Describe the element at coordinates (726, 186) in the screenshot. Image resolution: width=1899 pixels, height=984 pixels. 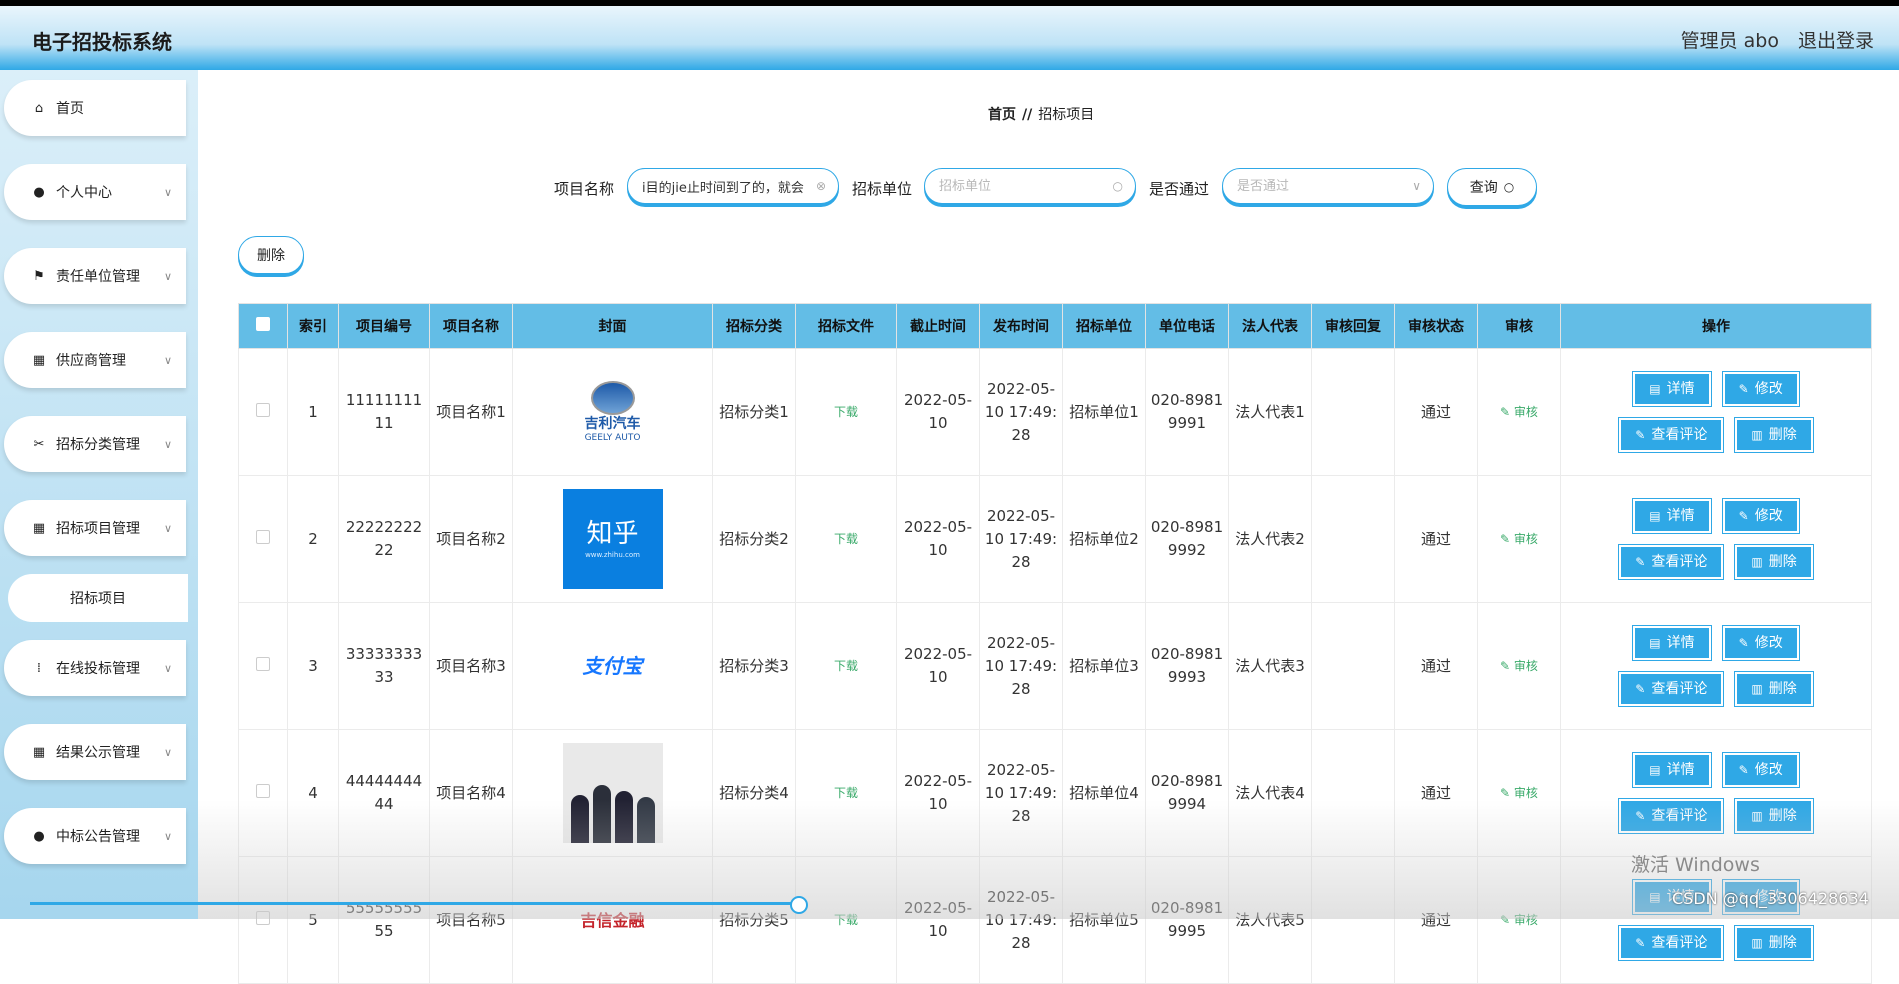
I see `project-name-input` at that location.